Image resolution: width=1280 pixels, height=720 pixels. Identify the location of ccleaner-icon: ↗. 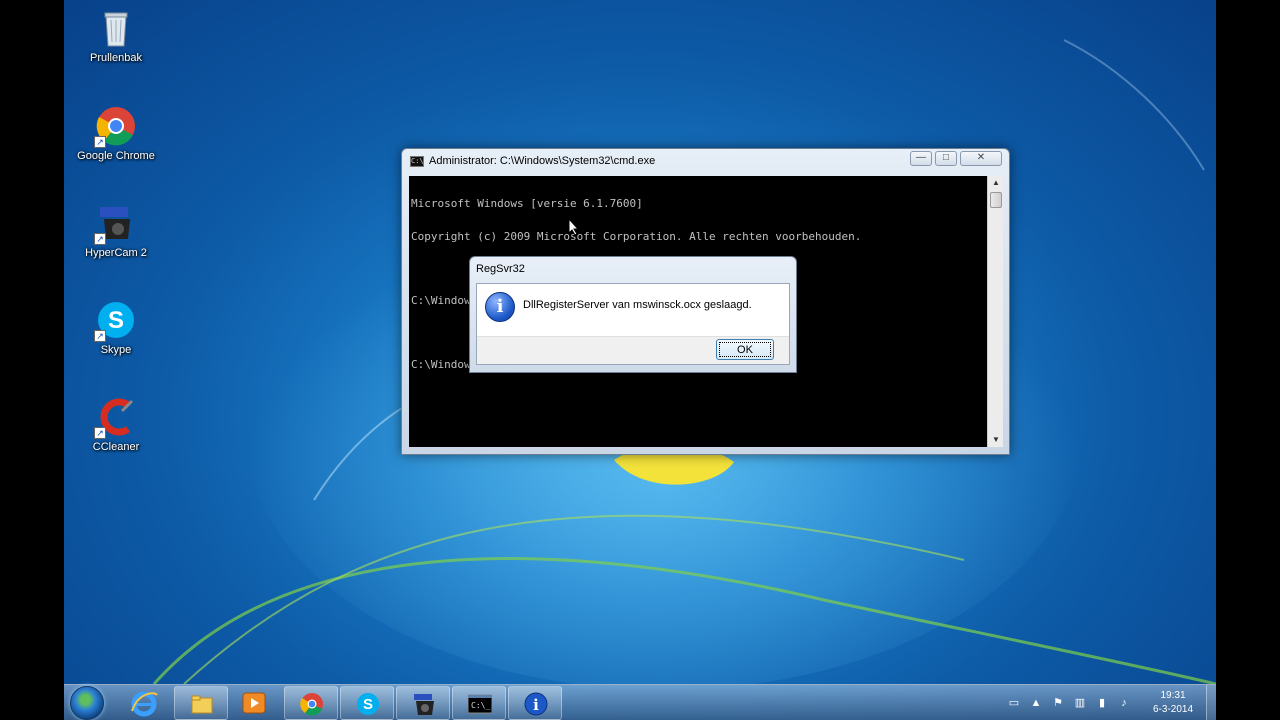
(115, 418).